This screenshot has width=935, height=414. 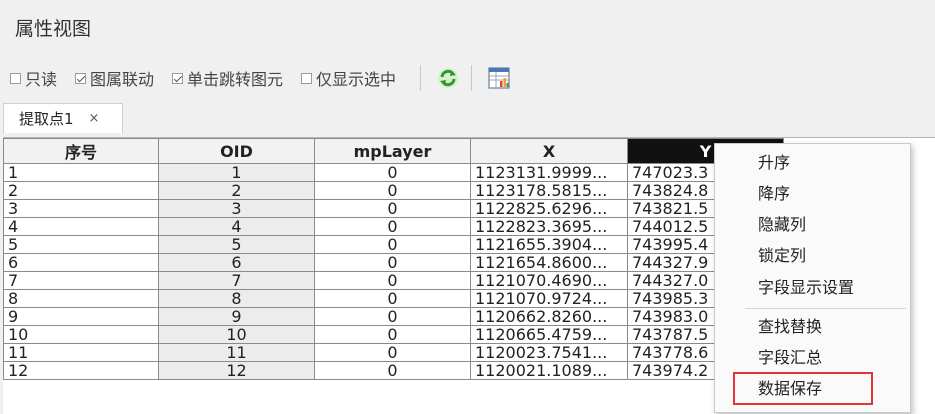 What do you see at coordinates (81, 151) in the screenshot?
I see `column-header-index: 序号` at bounding box center [81, 151].